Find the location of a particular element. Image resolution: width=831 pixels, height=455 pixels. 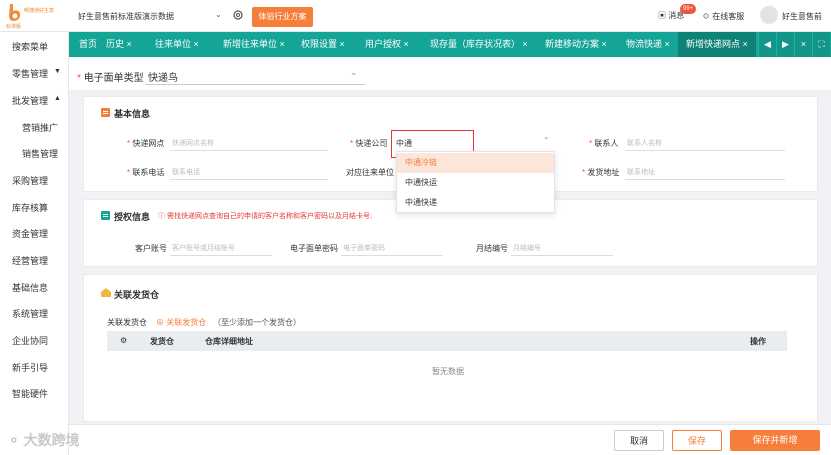

add-warehouse-link: ⊕ 关联发货仓 is located at coordinates (181, 322).